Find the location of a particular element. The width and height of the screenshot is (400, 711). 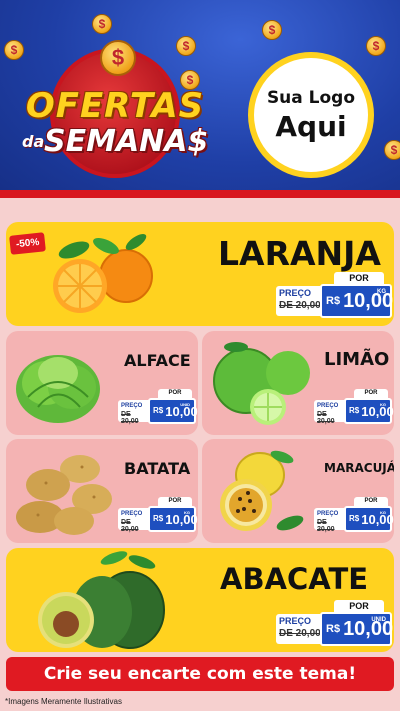

disclaimer-text: *Imagens Meramente Ilustrativas is located at coordinates (63, 701).